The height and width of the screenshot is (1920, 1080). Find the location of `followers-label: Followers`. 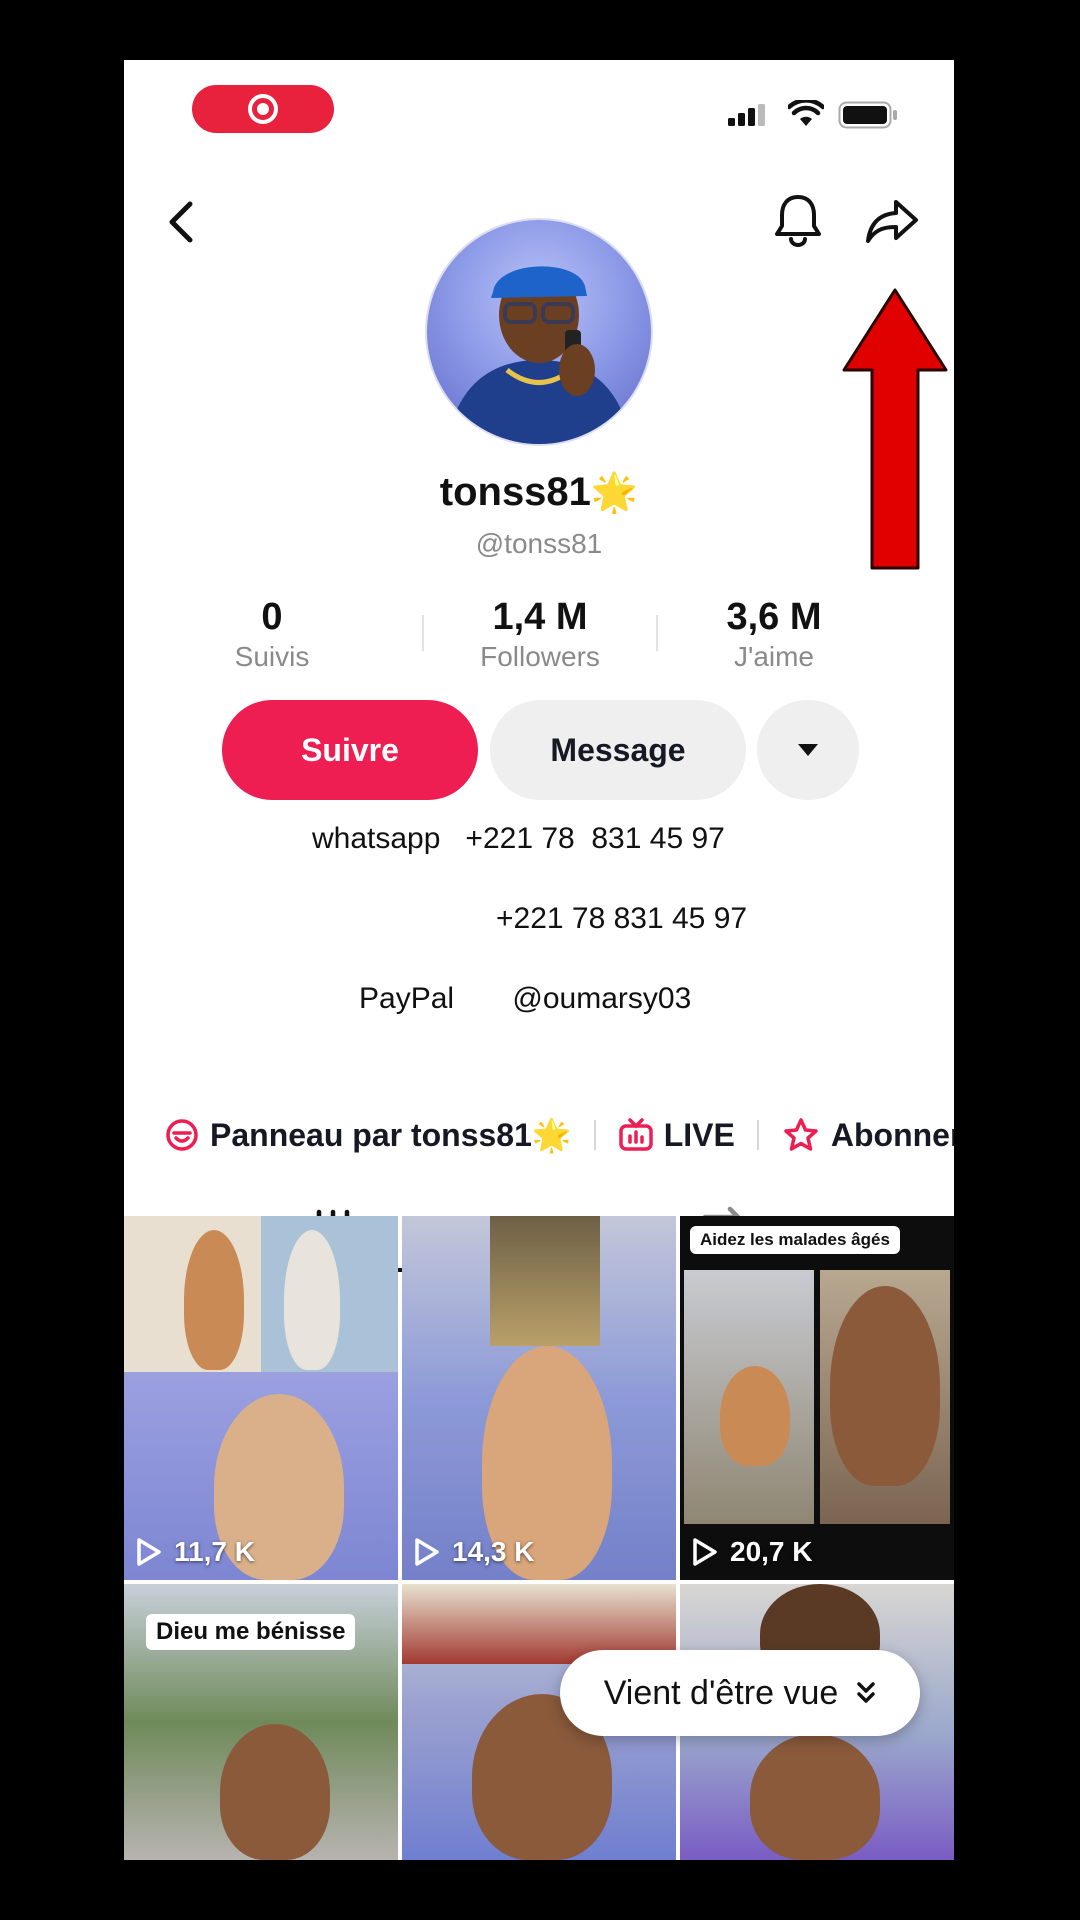

followers-label: Followers is located at coordinates (540, 656).